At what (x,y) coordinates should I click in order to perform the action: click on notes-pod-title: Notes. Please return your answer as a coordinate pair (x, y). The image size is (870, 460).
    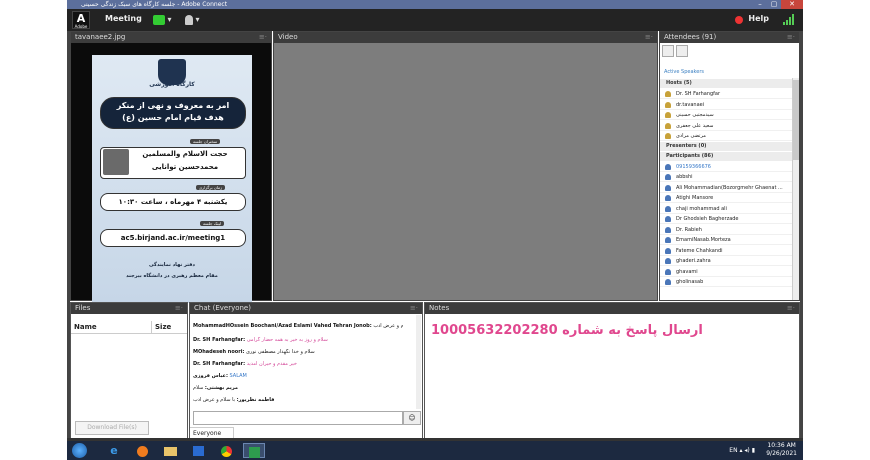
    Looking at the image, I should click on (439, 308).